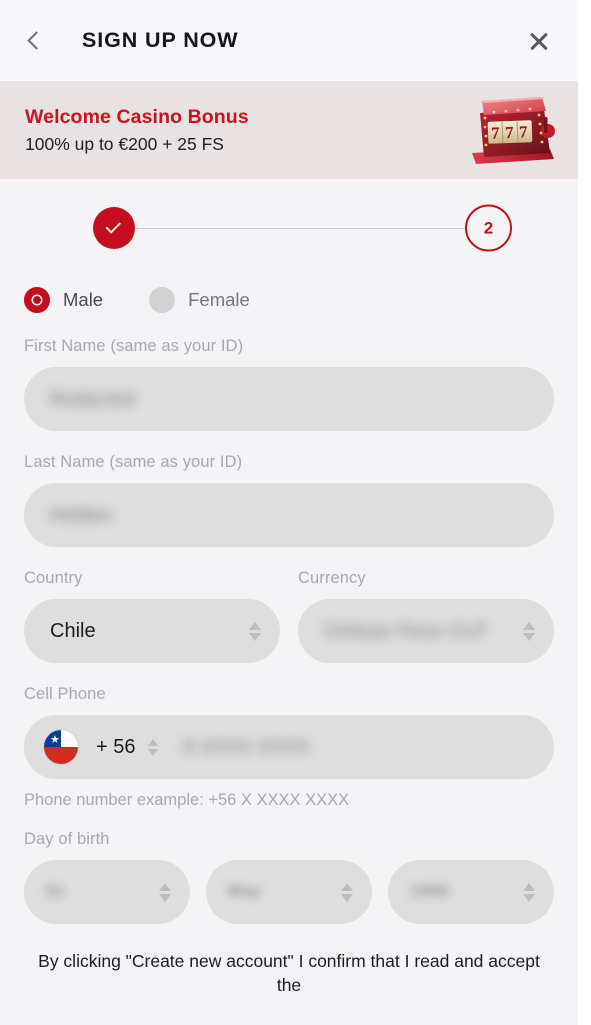 The height and width of the screenshot is (1025, 591). What do you see at coordinates (332, 578) in the screenshot?
I see `currency-label: Currency` at bounding box center [332, 578].